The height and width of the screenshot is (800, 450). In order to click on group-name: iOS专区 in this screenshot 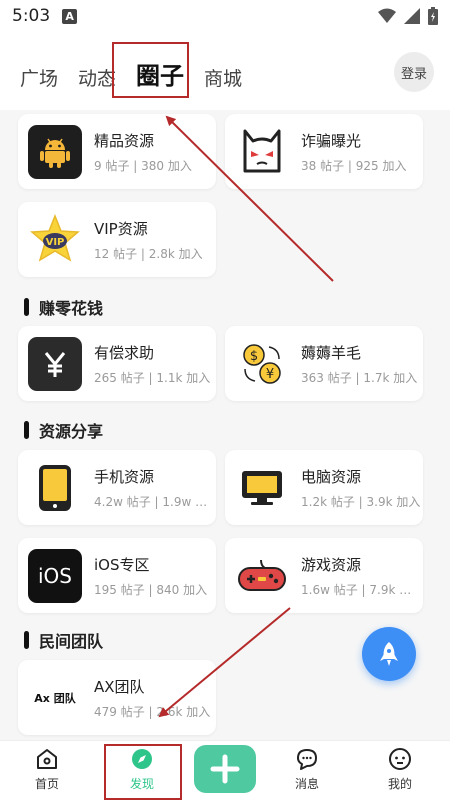, I will do `click(122, 564)`.